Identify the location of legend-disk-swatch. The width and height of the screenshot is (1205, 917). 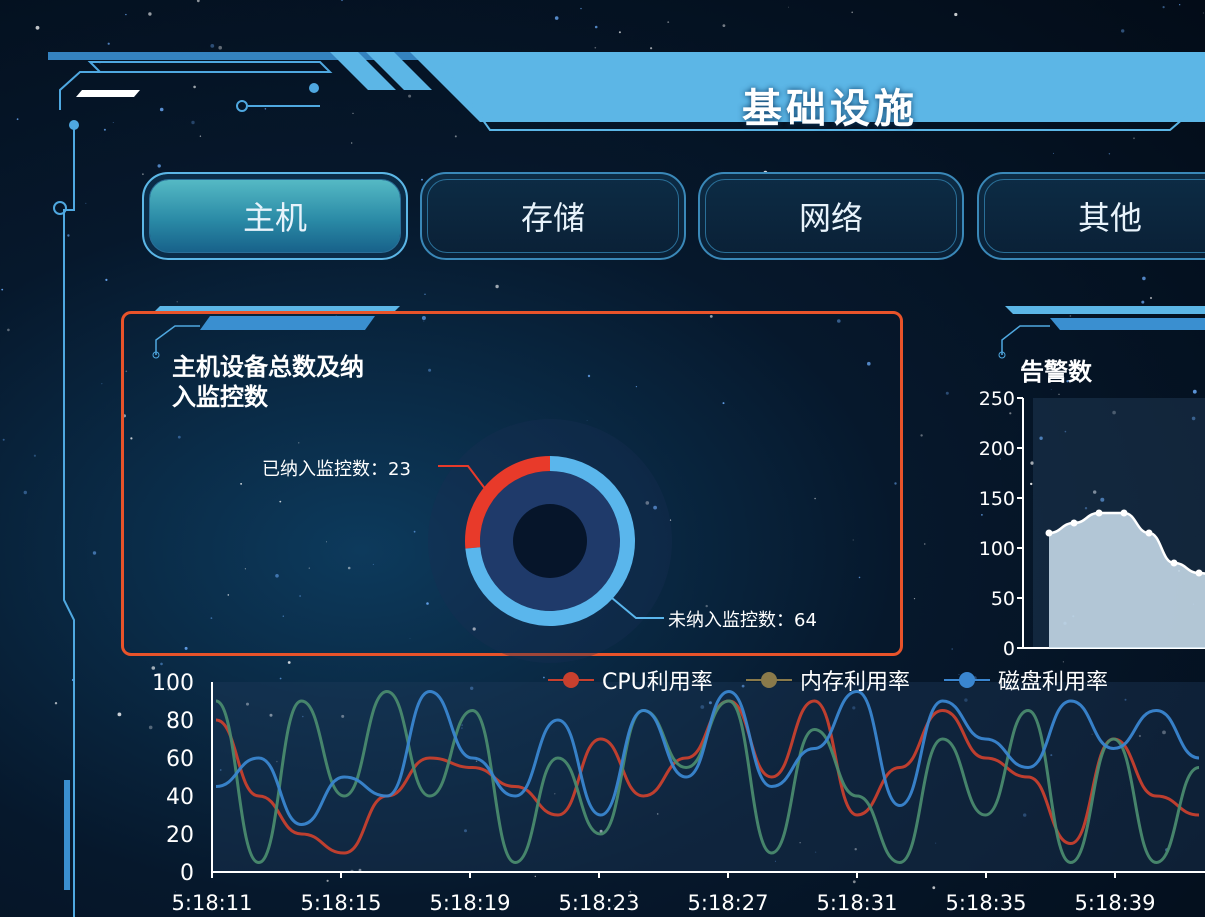
(967, 680).